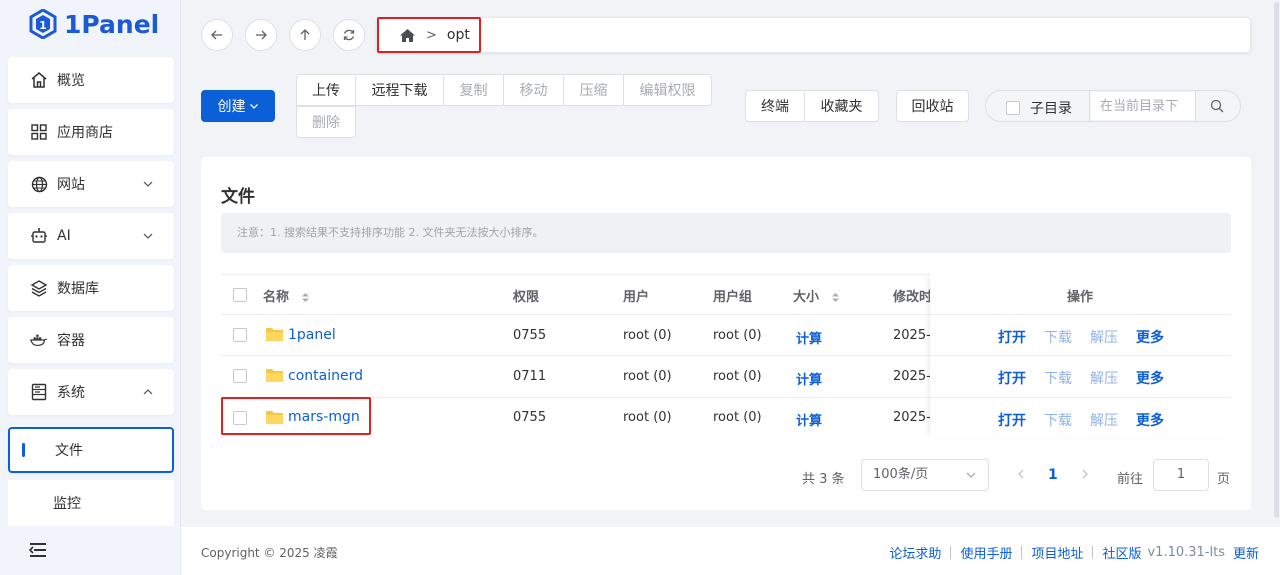 Image resolution: width=1280 pixels, height=575 pixels. Describe the element at coordinates (1021, 474) in the screenshot. I see `prev-page-icon` at that location.